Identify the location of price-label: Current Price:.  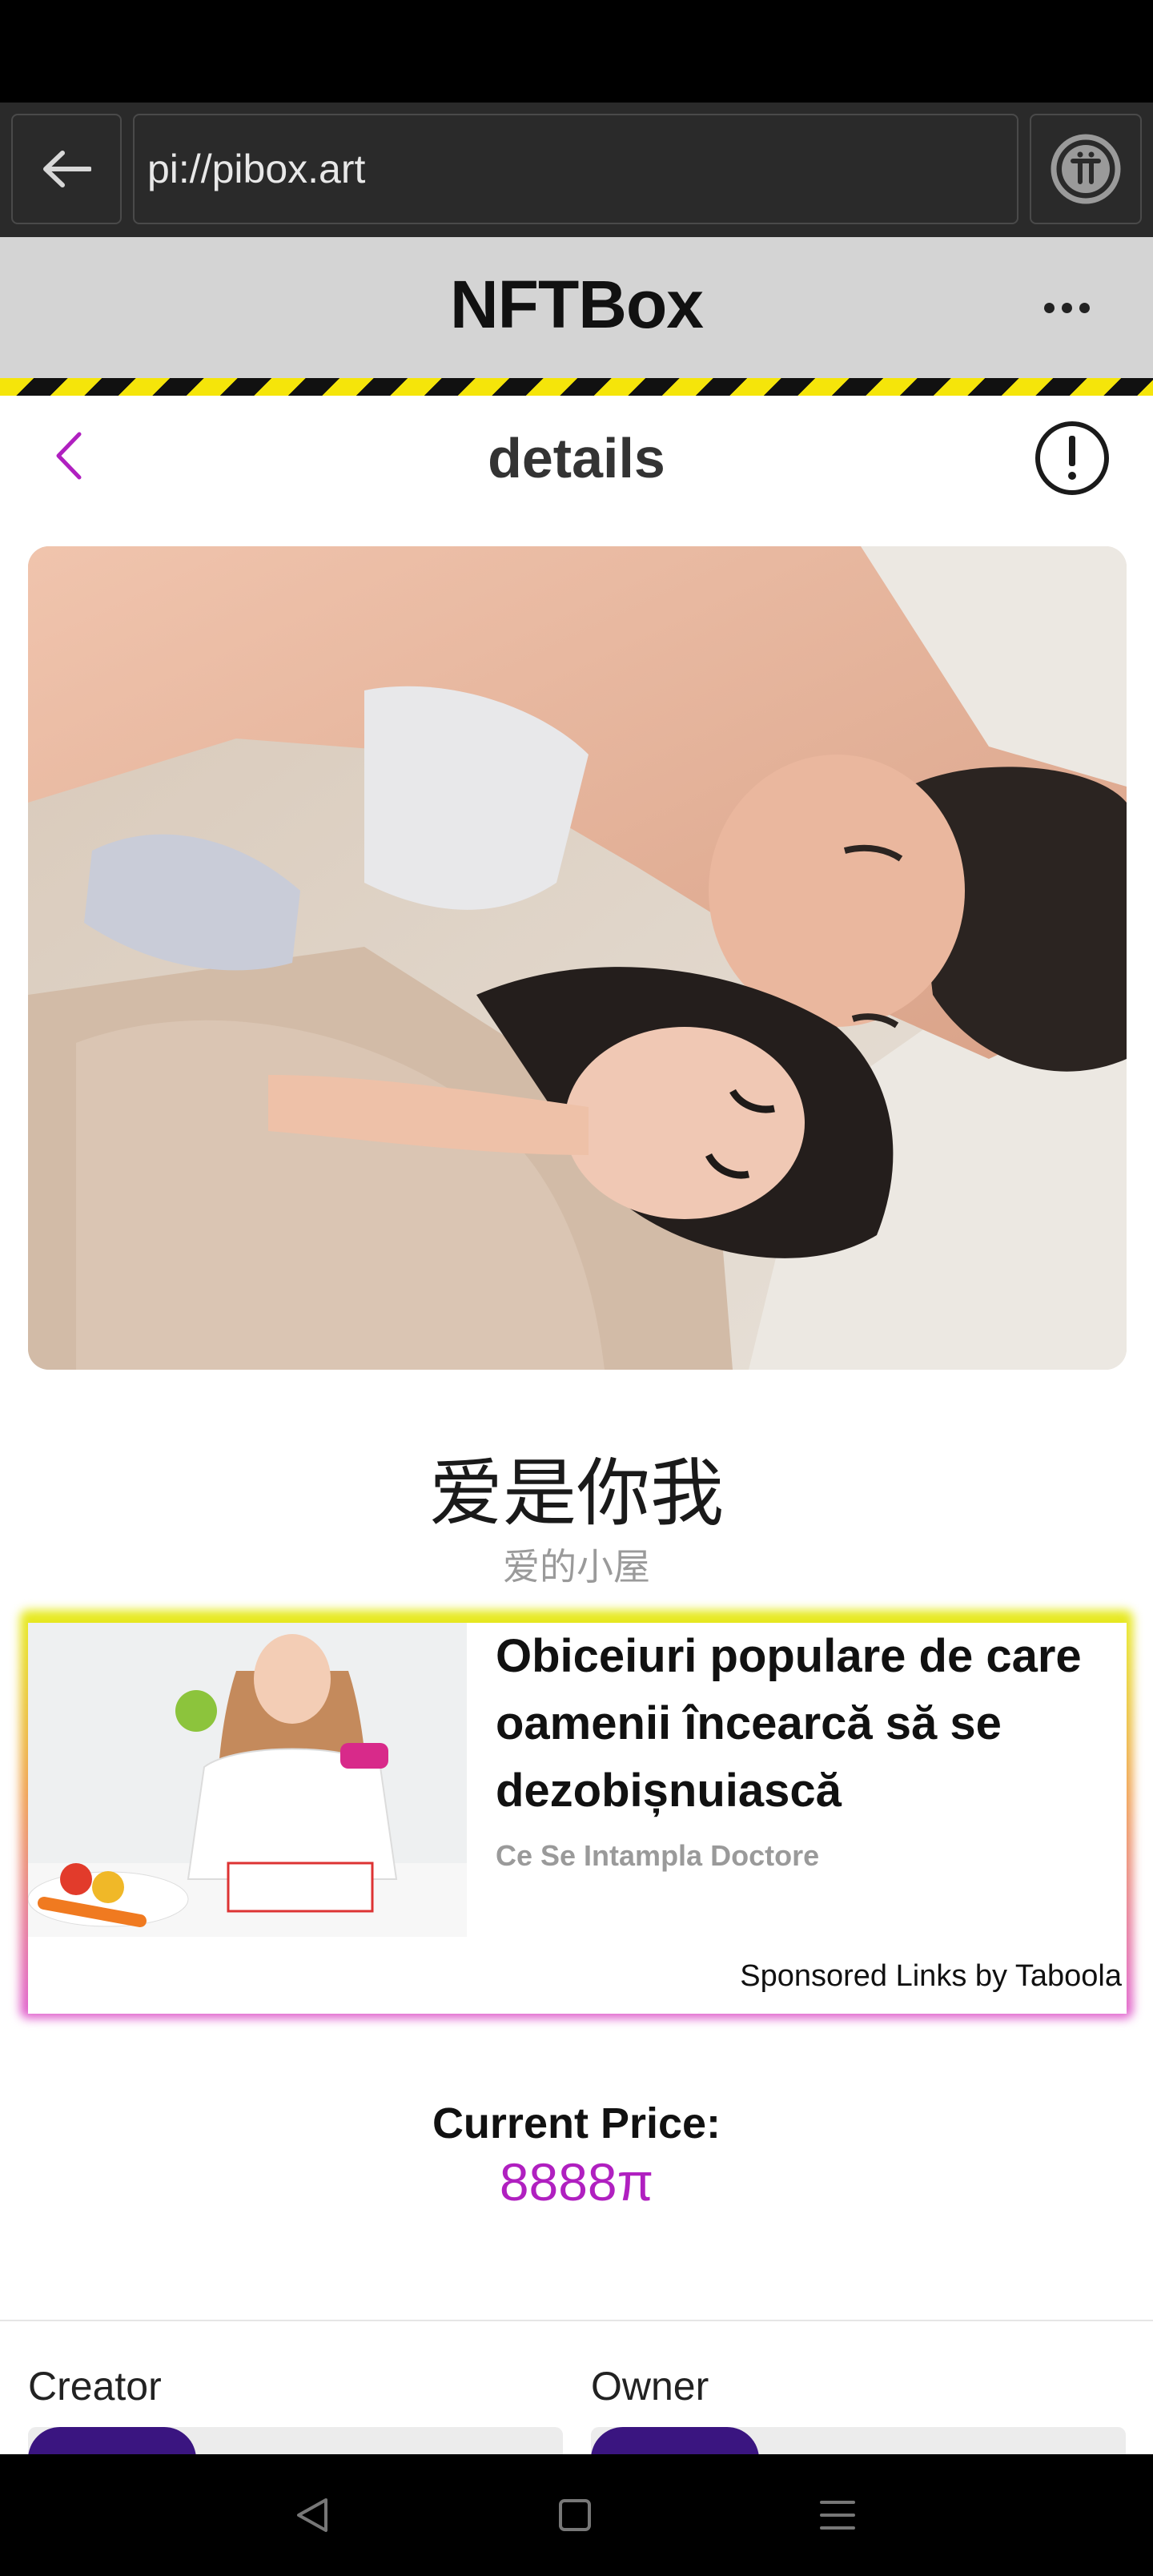
(576, 2123).